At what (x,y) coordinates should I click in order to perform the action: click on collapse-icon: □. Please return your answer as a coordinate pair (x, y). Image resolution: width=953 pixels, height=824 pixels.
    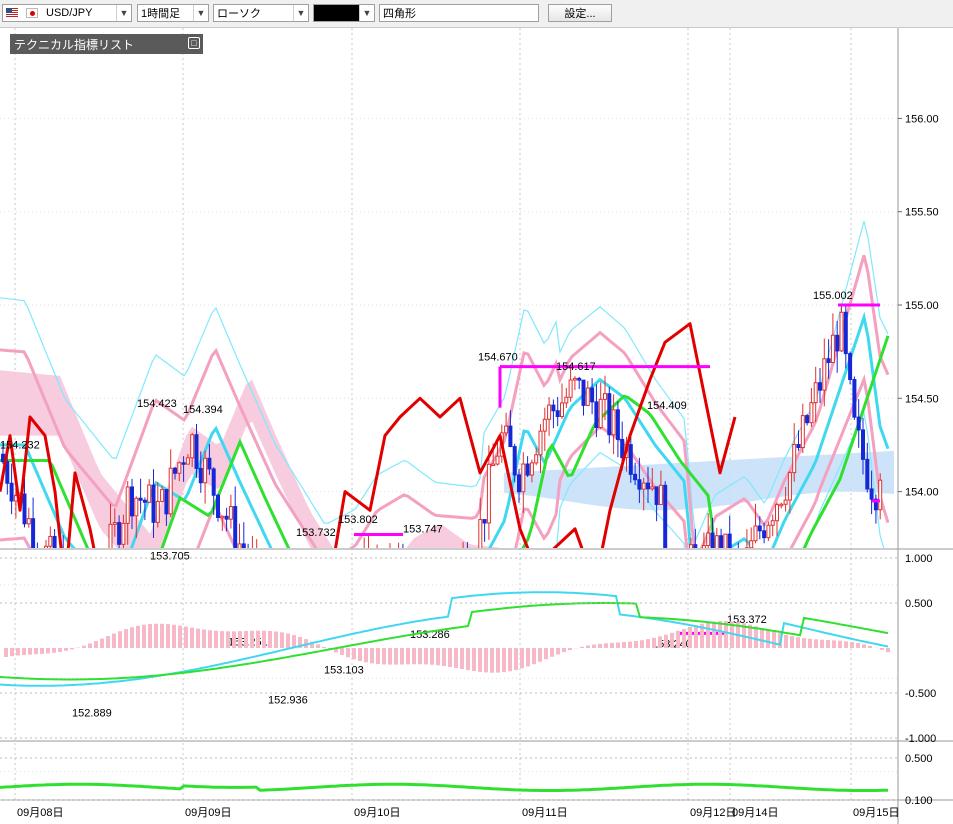
    Looking at the image, I should click on (194, 43).